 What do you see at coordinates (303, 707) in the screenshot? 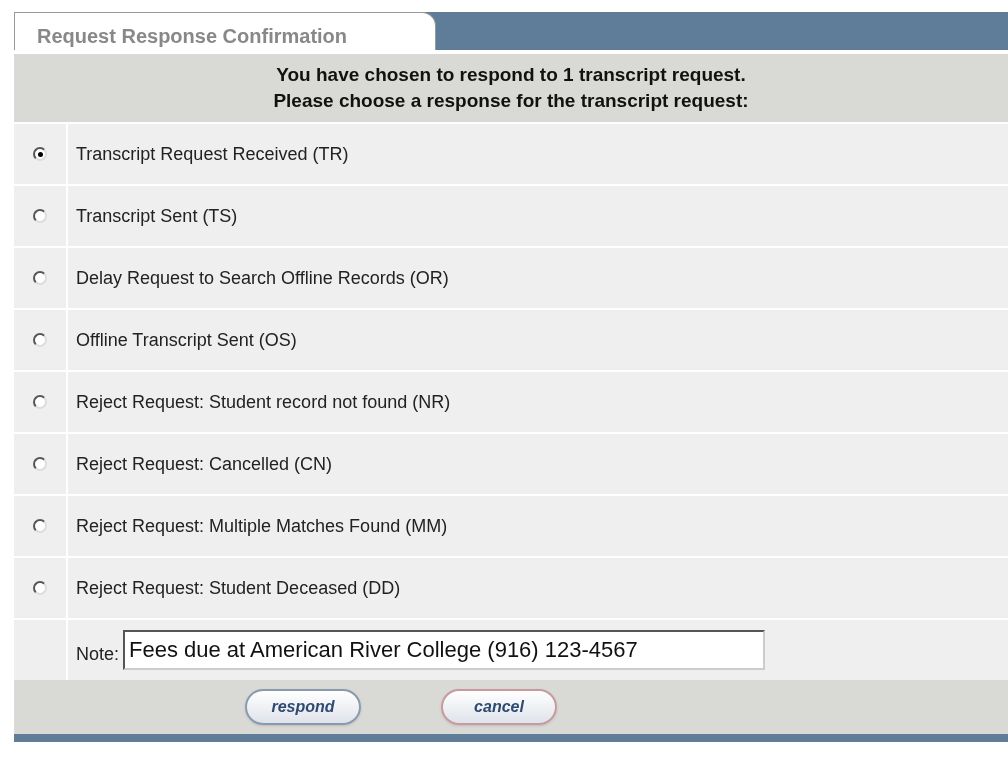
I see `respond-button: respond` at bounding box center [303, 707].